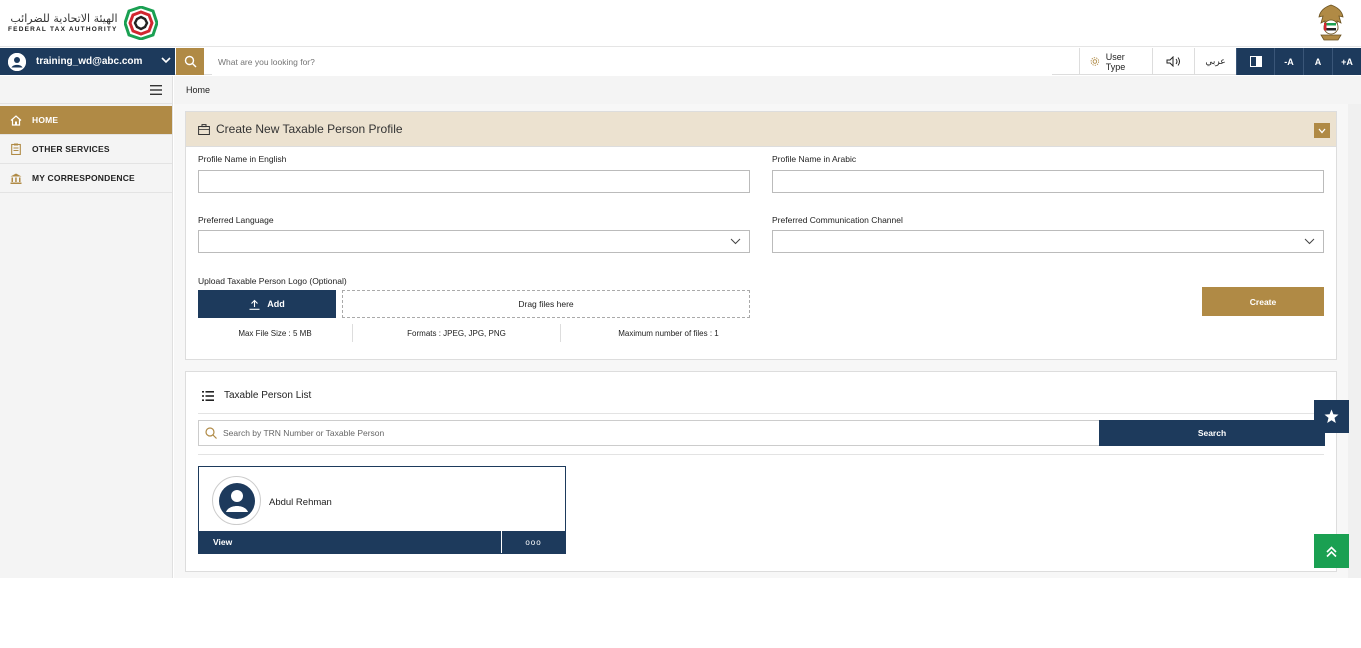 This screenshot has height=648, width=1361. I want to click on file-formats-text: Formats : JPEG, JPG, PNG, so click(456, 333).